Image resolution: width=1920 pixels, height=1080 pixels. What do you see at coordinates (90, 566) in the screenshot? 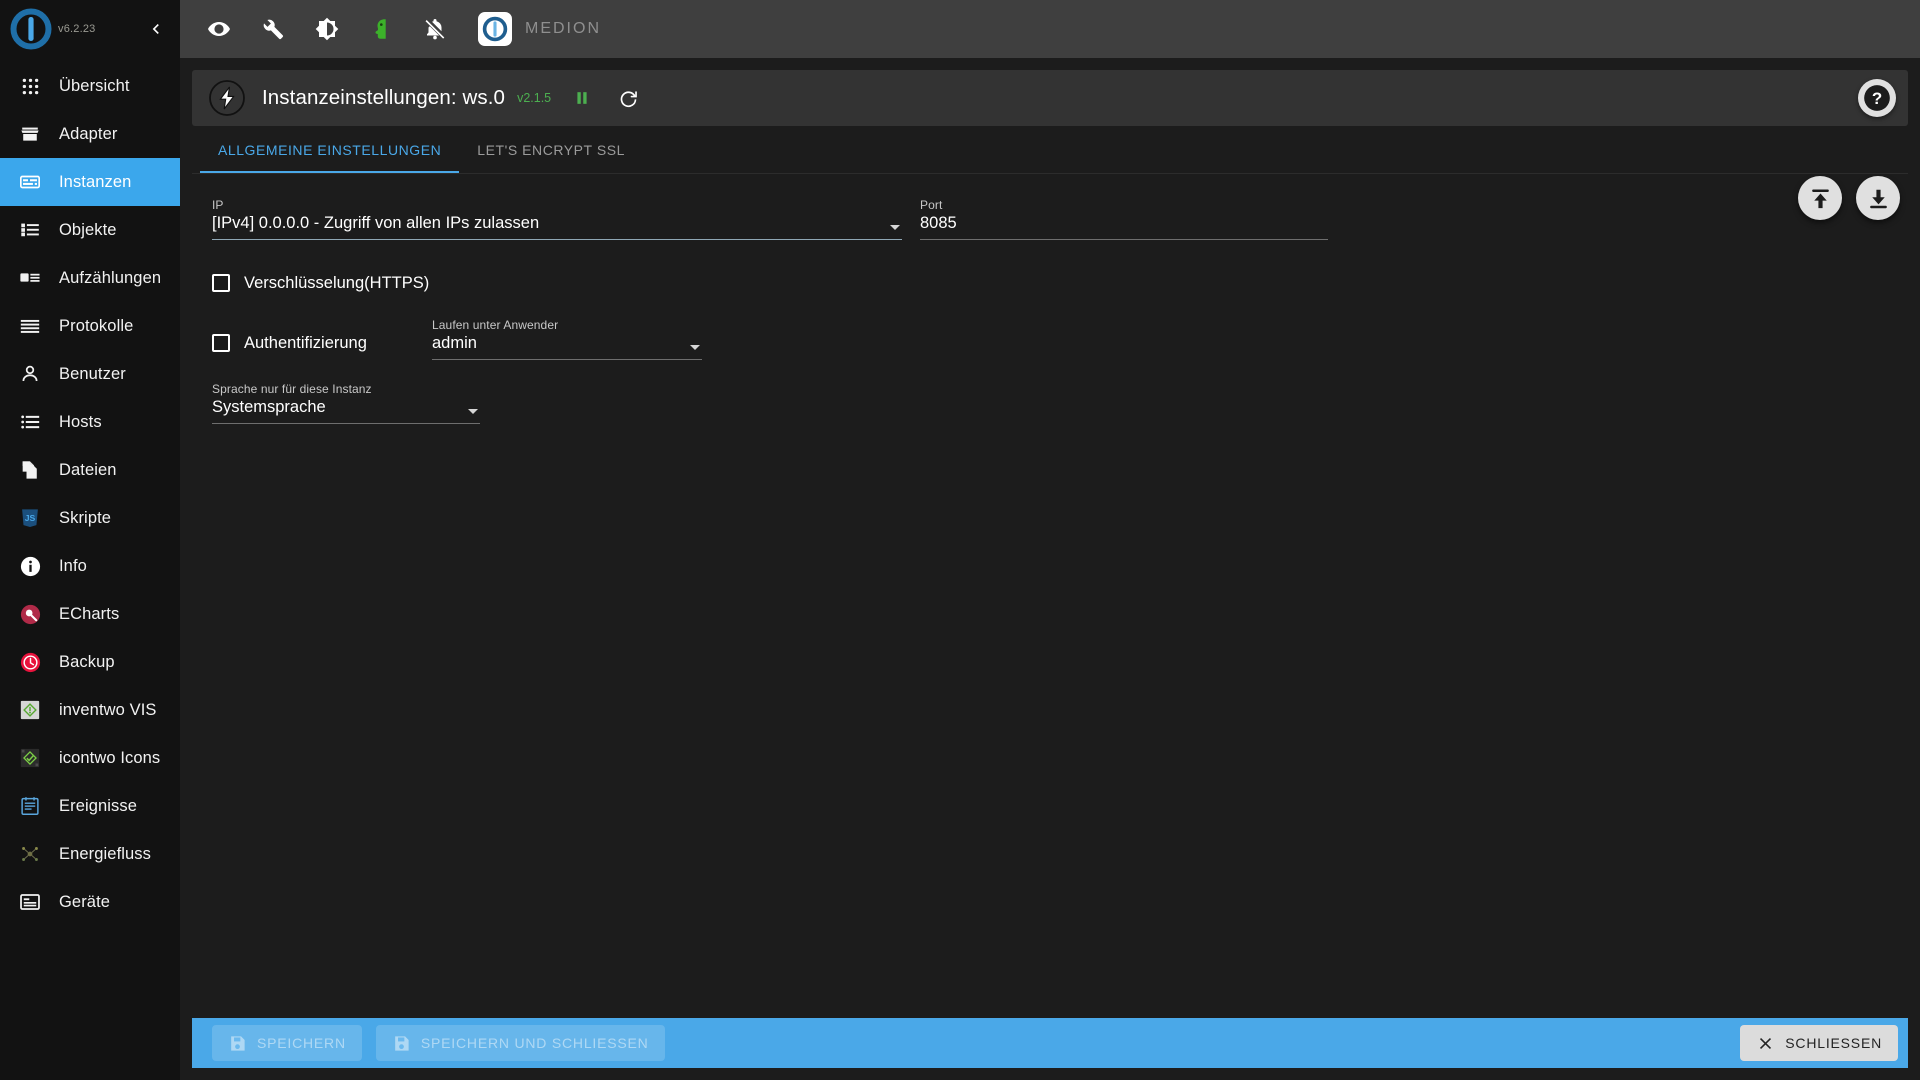
I see `sidebar-item-info: Info` at bounding box center [90, 566].